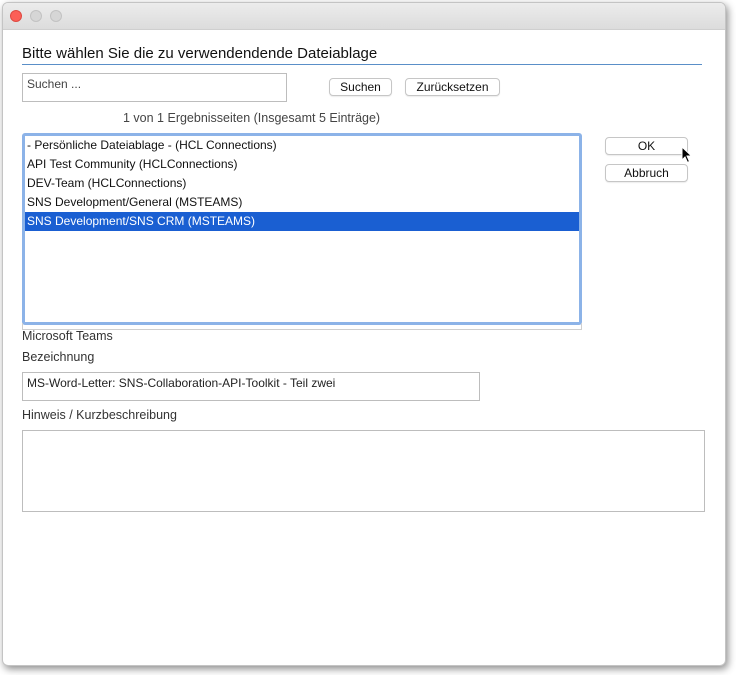 Image resolution: width=736 pixels, height=675 pixels. I want to click on source-label: Microsoft Teams, so click(67, 336).